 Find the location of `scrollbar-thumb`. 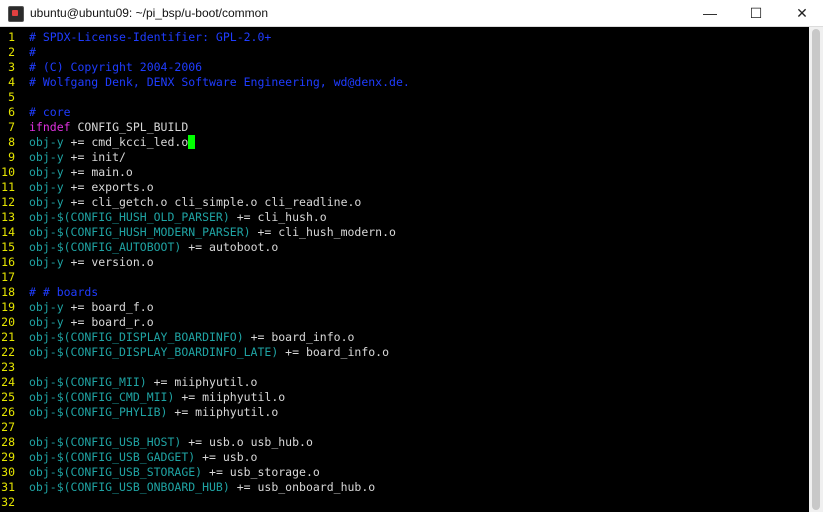

scrollbar-thumb is located at coordinates (816, 269).